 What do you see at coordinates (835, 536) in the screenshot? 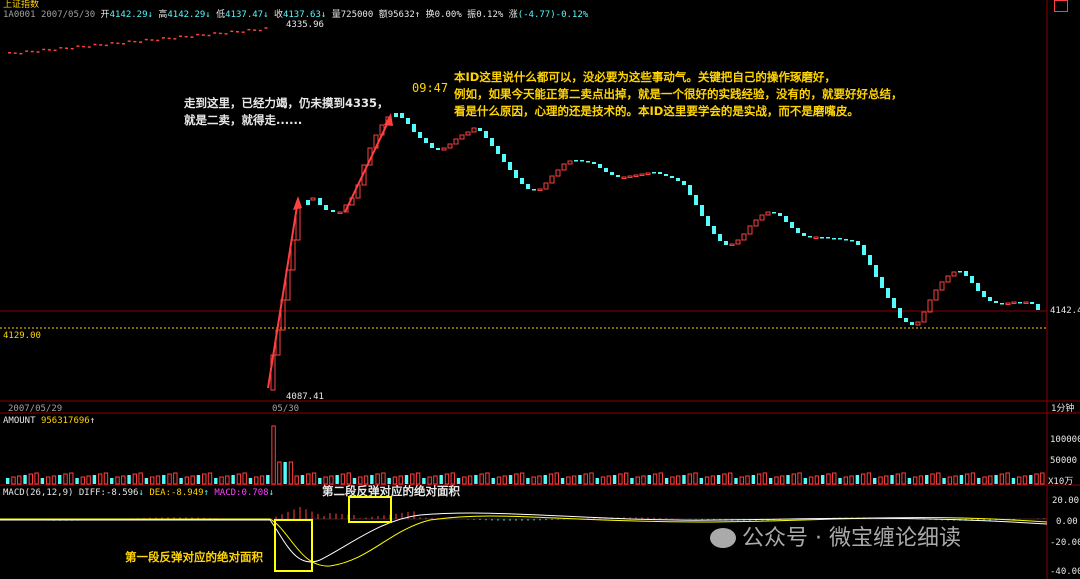
I see `watermark: 公众号 · 微宝缠论细读` at bounding box center [835, 536].